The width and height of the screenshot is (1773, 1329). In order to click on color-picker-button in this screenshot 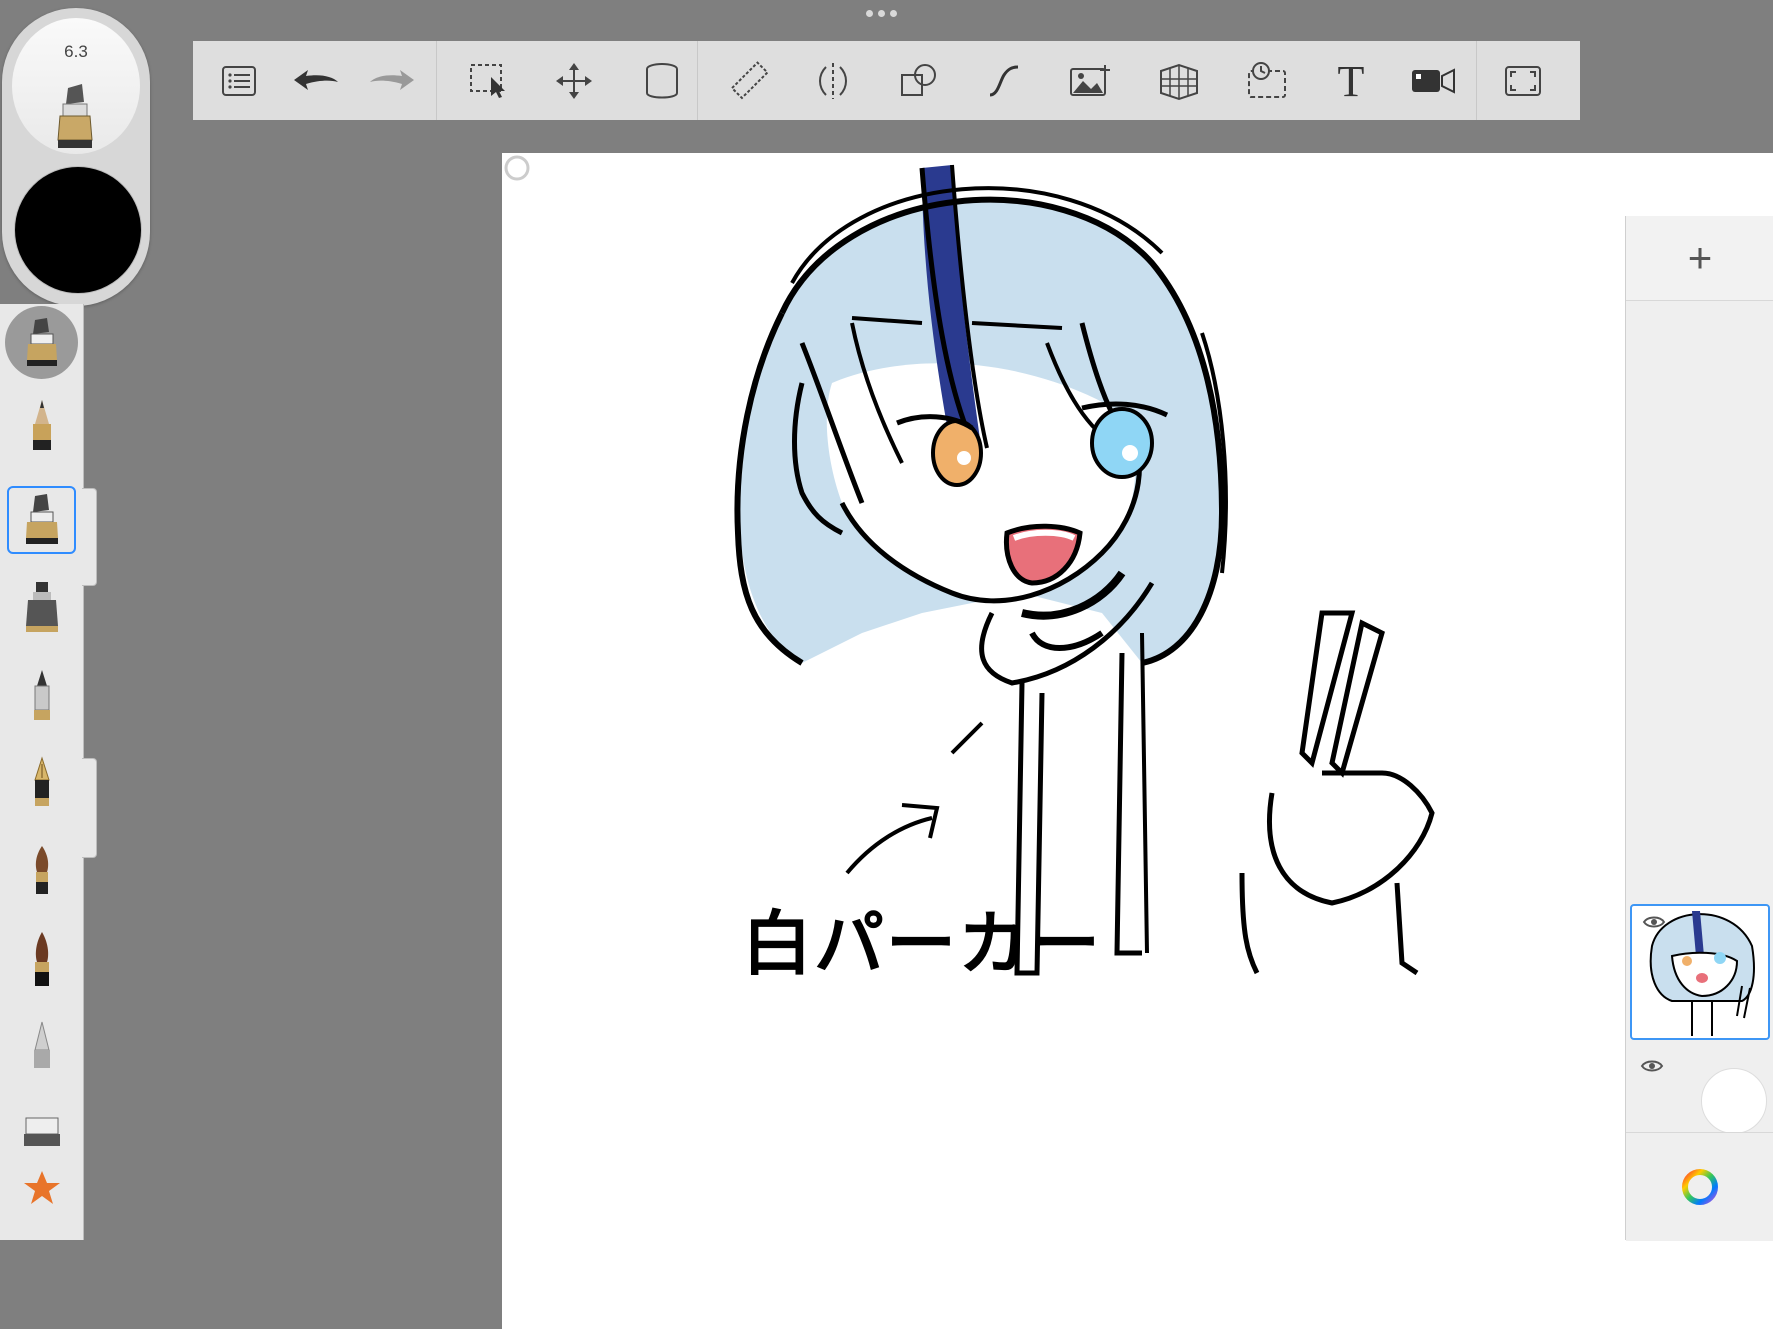, I will do `click(1699, 1186)`.